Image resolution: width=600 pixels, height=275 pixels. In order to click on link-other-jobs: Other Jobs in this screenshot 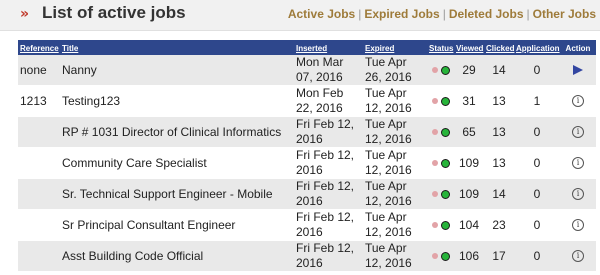, I will do `click(564, 14)`.